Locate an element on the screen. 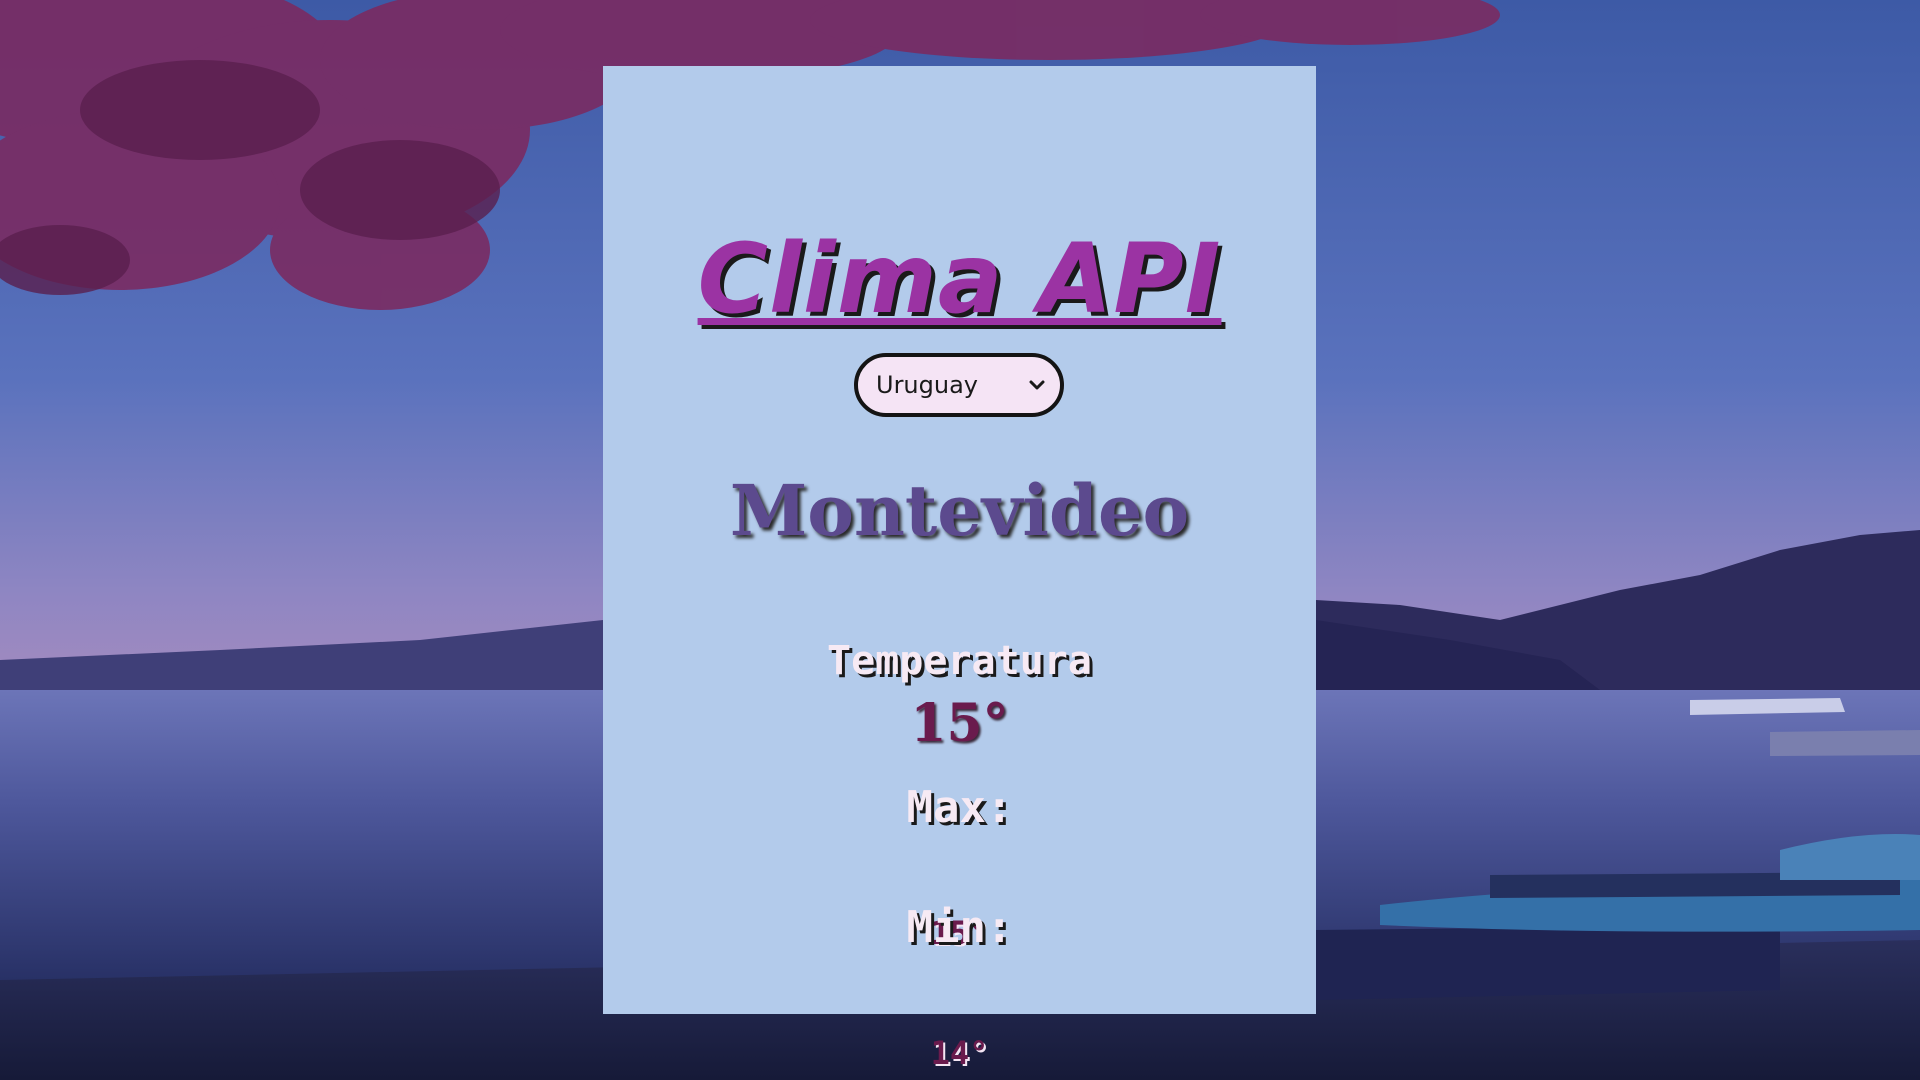 The image size is (1920, 1080). country-select-wrapper: Uruguay is located at coordinates (959, 385).